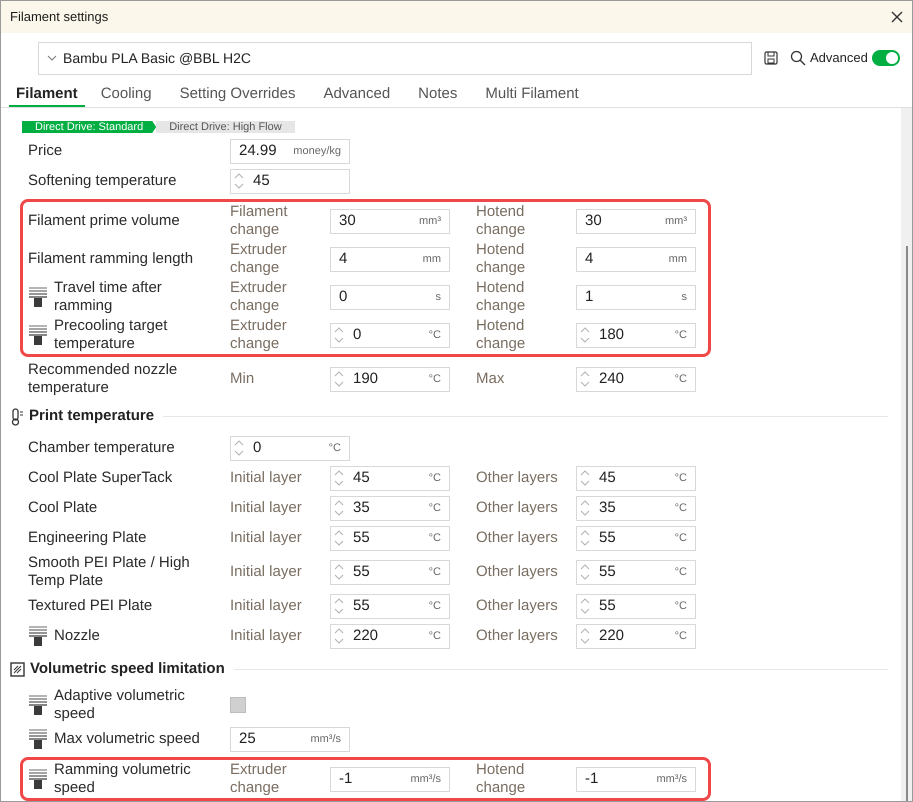  Describe the element at coordinates (102, 181) in the screenshot. I see `field-label: Softening temperature` at that location.